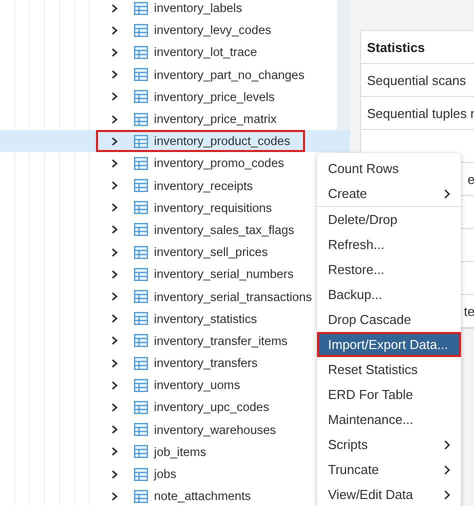 The height and width of the screenshot is (506, 474). Describe the element at coordinates (389, 394) in the screenshot. I see `menu-item: ERD For Table` at that location.